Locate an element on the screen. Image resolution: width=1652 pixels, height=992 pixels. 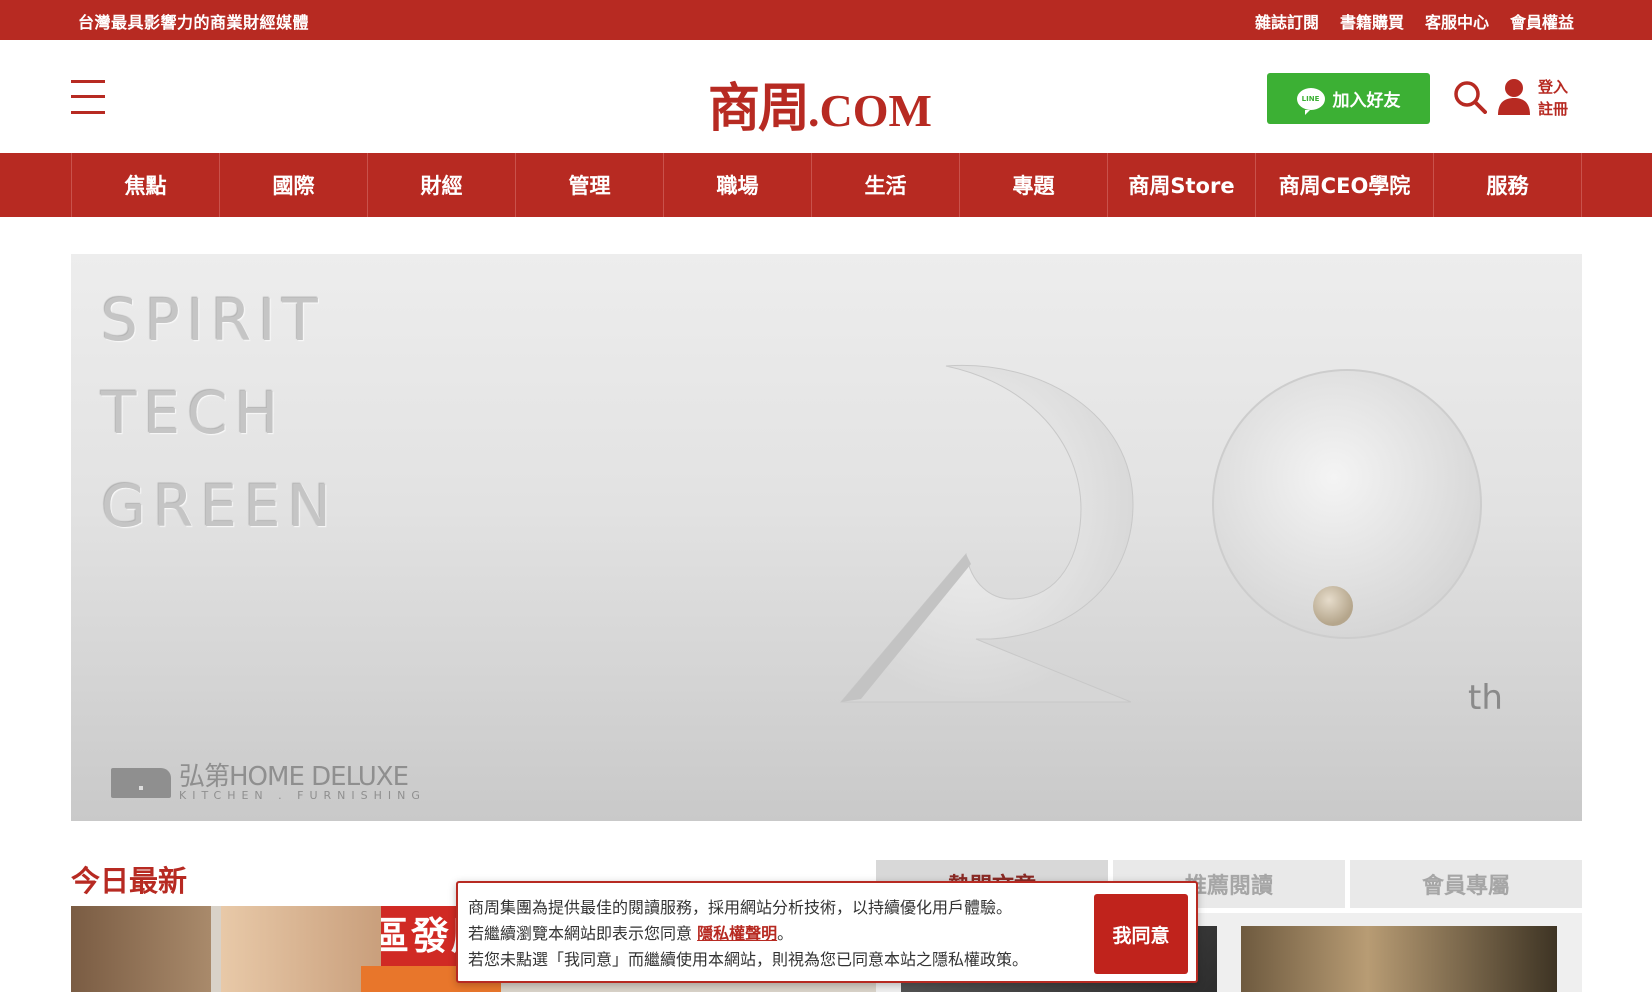
banner-words: SPIRIT TECH GREEN is located at coordinates (219, 413).